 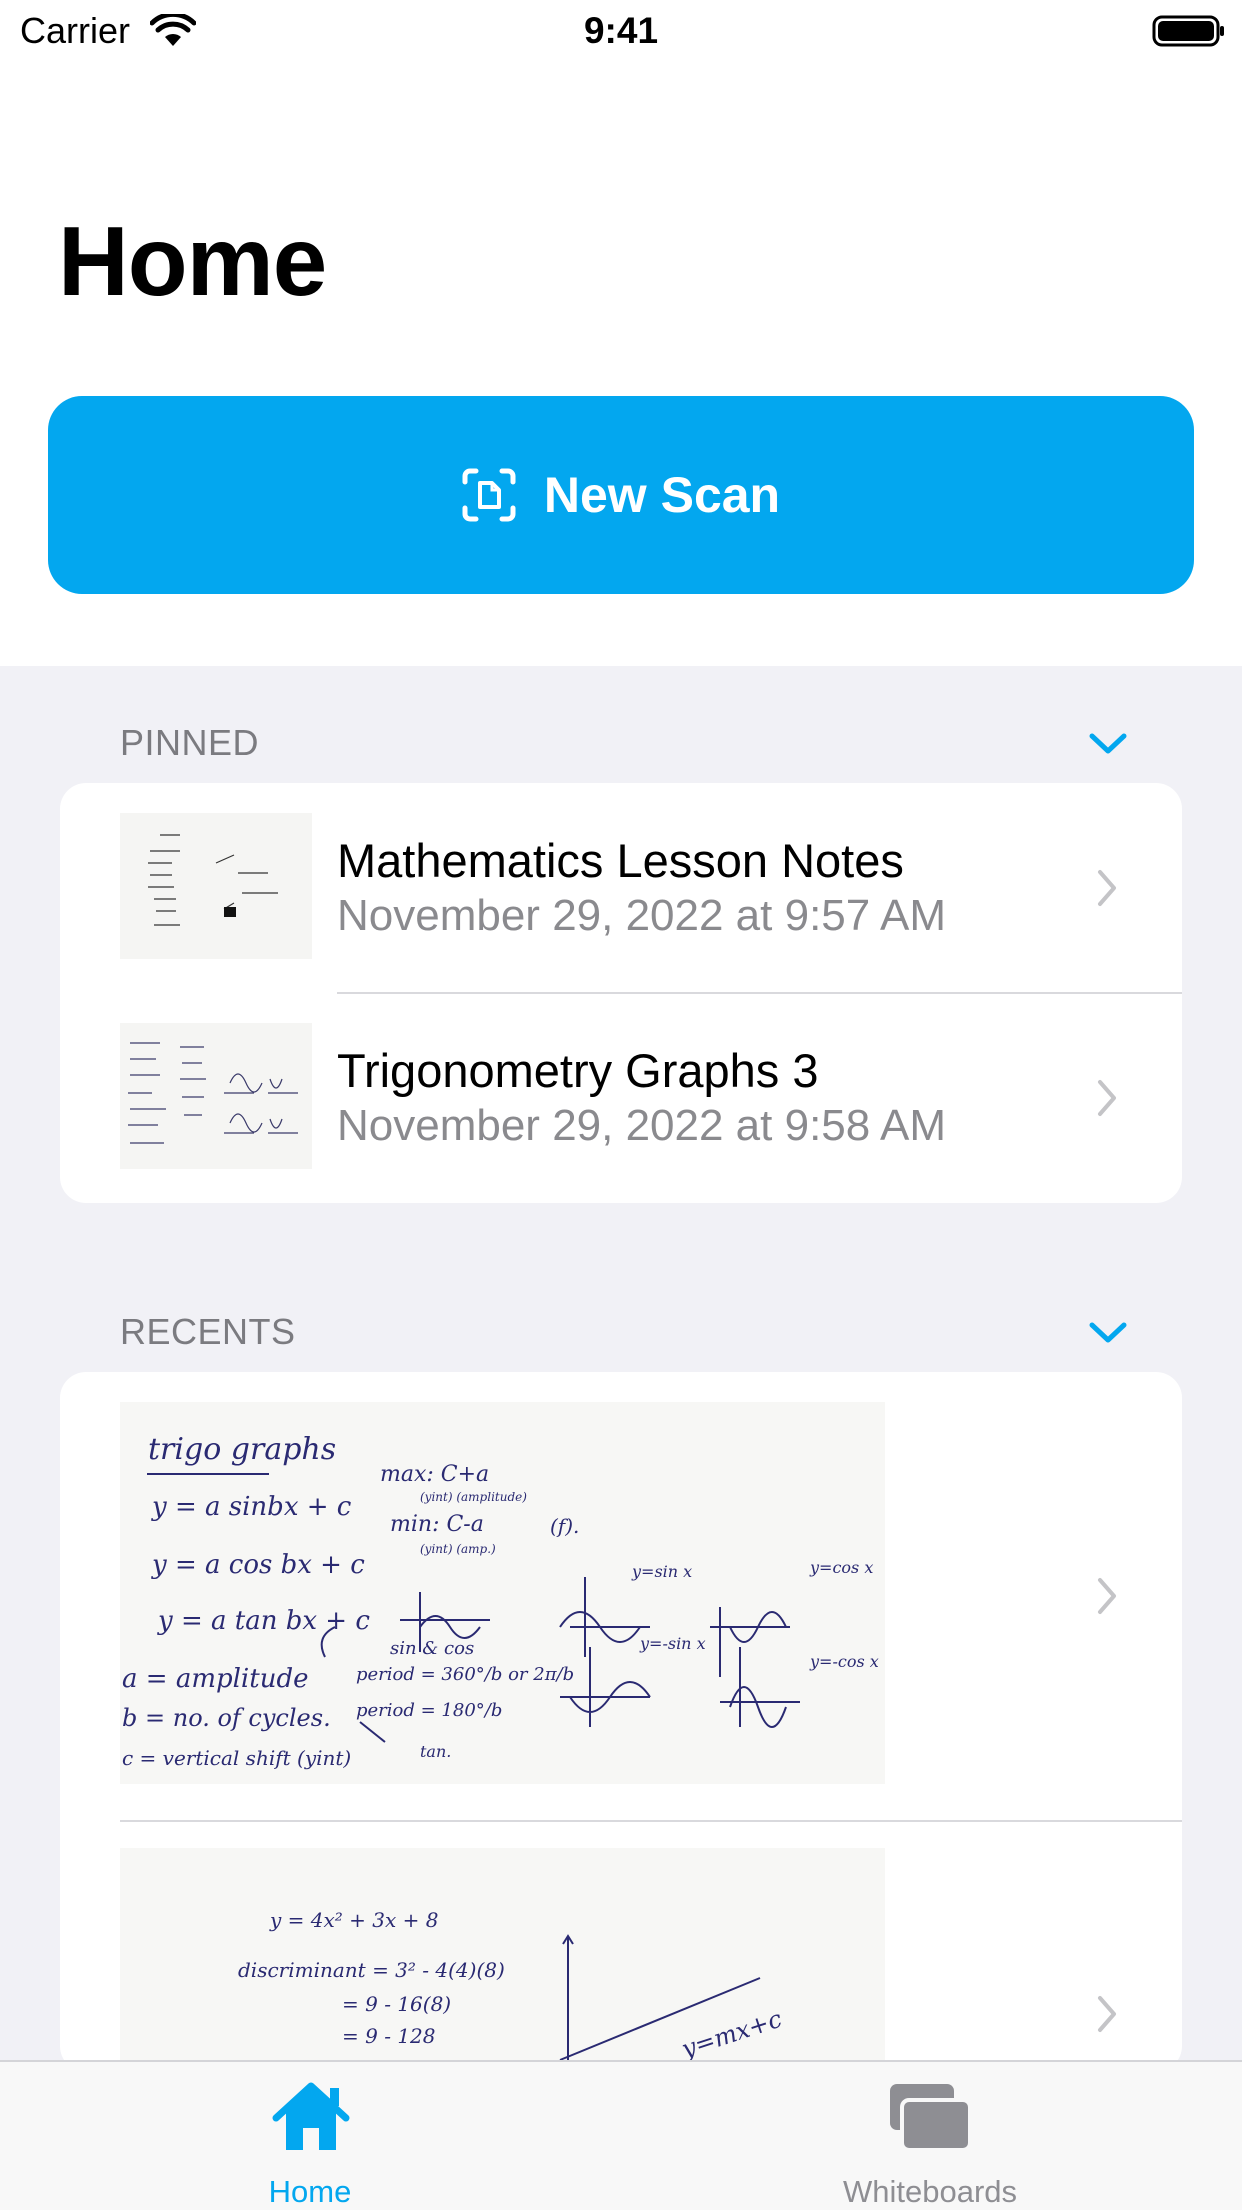 I want to click on handwritten-formula: a = amplitude, so click(x=215, y=1679).